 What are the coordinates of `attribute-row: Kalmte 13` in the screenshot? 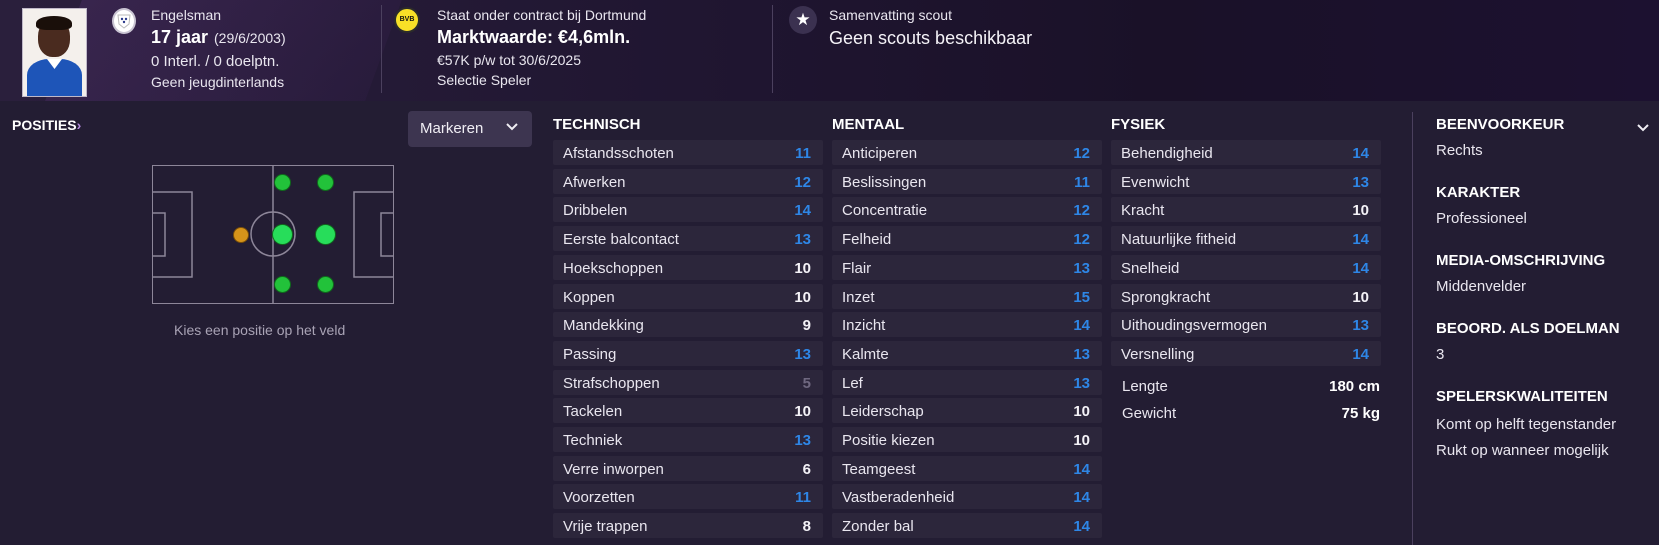 It's located at (967, 353).